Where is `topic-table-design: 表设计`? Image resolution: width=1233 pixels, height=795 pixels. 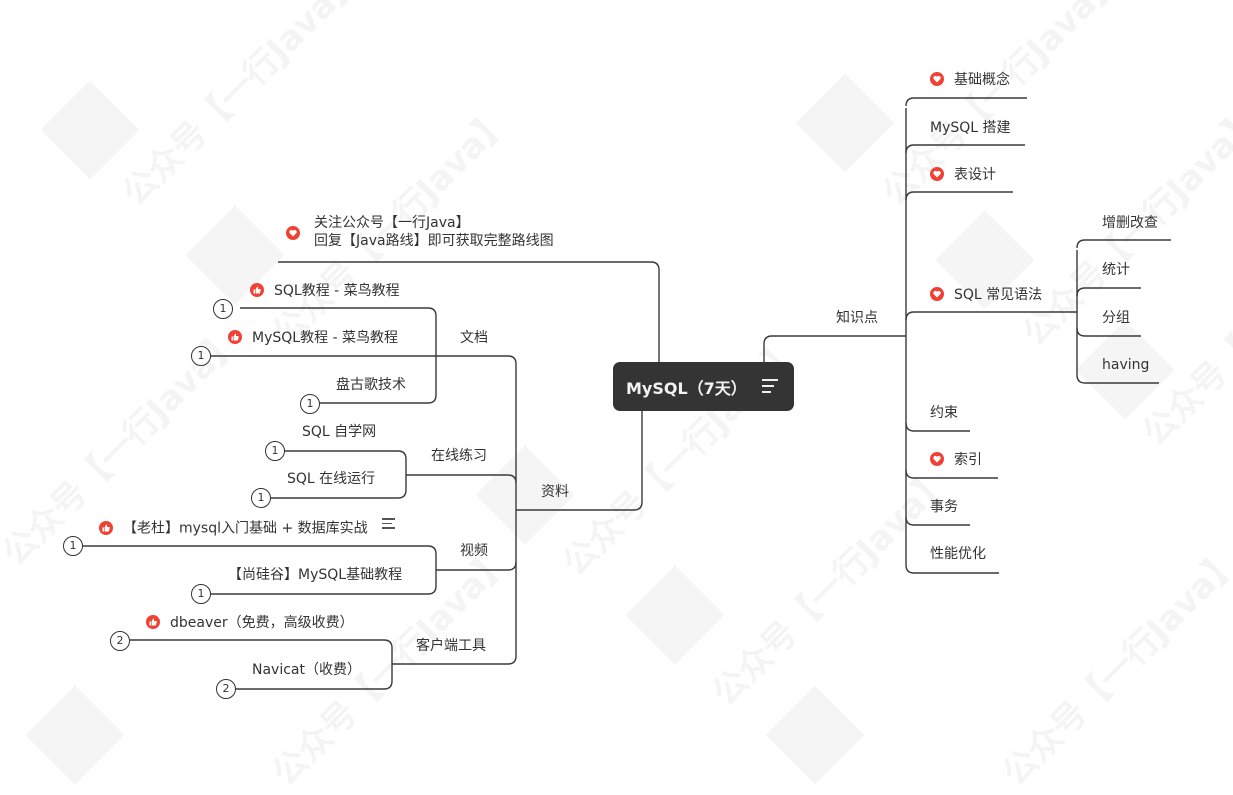 topic-table-design: 表设计 is located at coordinates (963, 175).